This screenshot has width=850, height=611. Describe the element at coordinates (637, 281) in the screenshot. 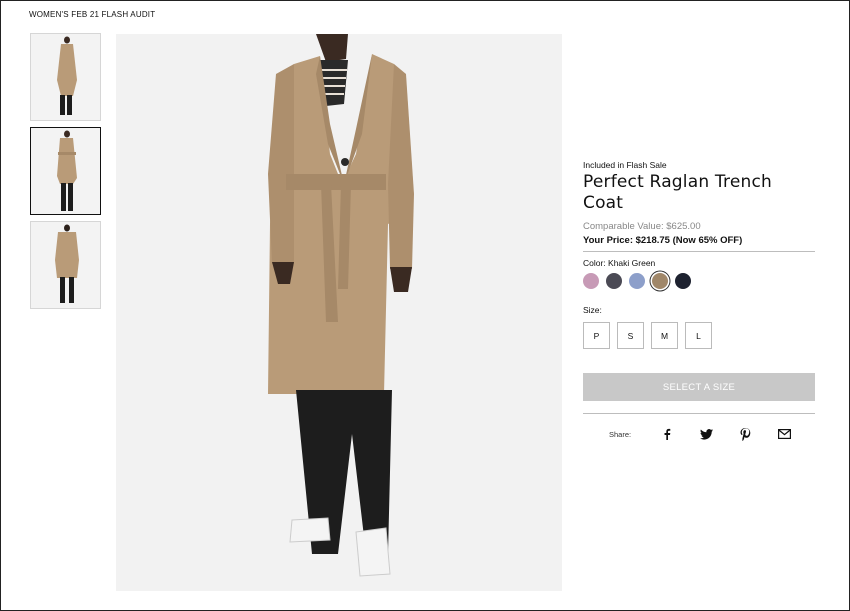

I see `color-swatch-periwinkle` at that location.